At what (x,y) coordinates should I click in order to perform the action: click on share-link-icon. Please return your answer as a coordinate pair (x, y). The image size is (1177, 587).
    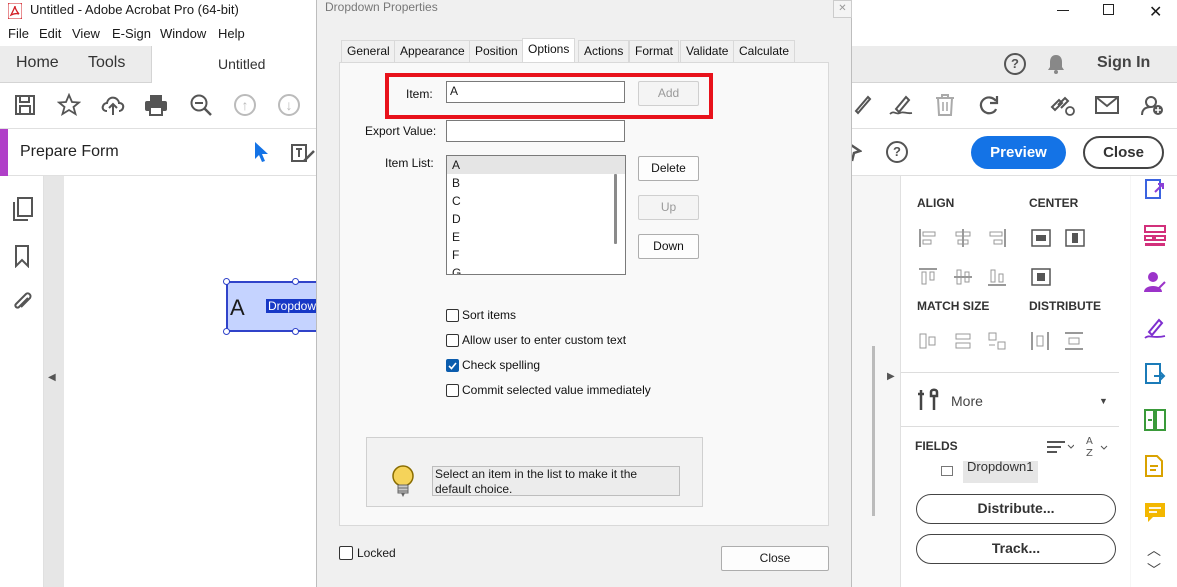
    Looking at the image, I should click on (1062, 105).